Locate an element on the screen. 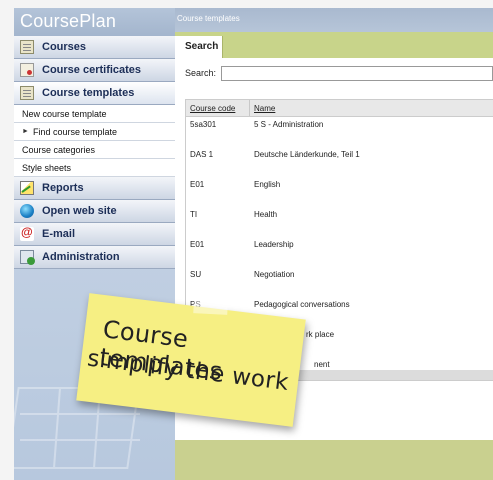 The image size is (493, 480). course-code-cell: TI is located at coordinates (194, 214).